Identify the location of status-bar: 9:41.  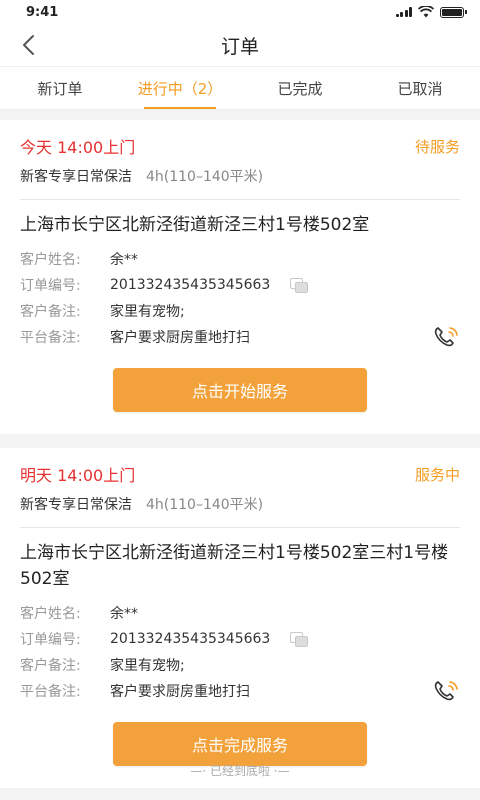
(240, 12).